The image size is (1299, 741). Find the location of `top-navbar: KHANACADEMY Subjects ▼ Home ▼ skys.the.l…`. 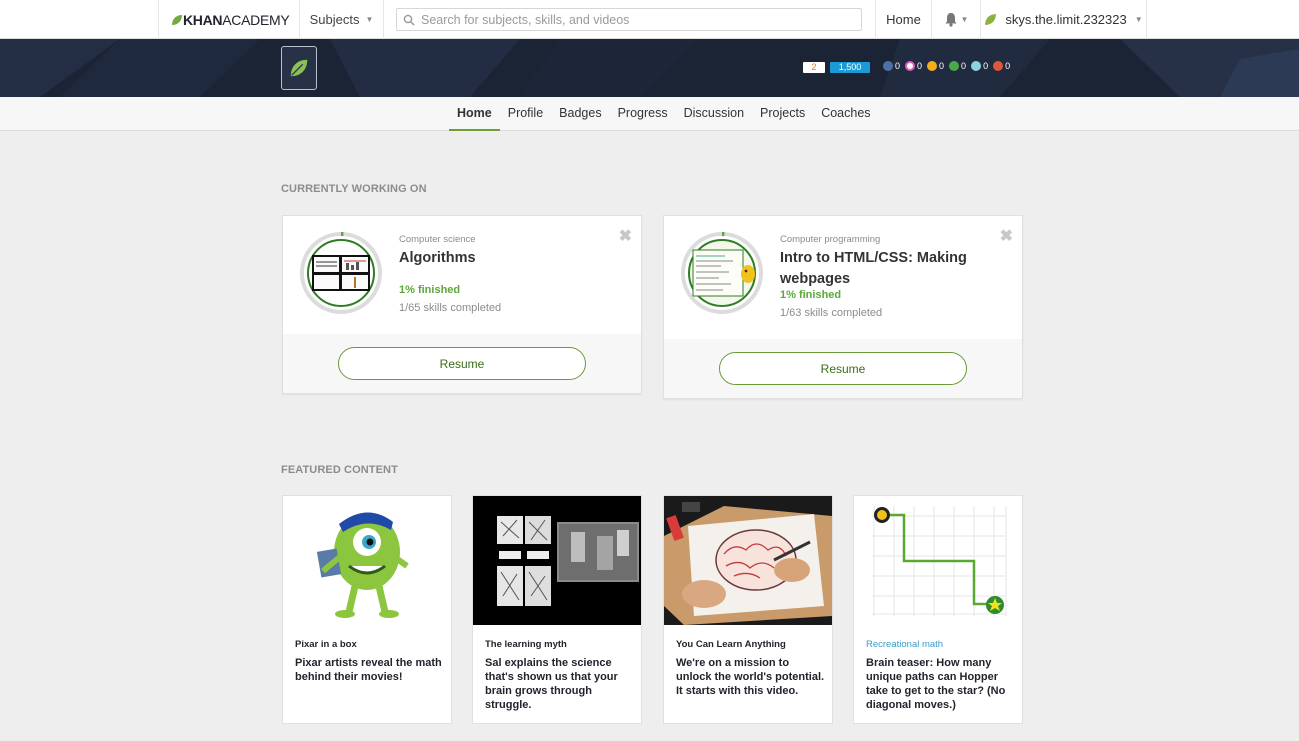

top-navbar: KHANACADEMY Subjects ▼ Home ▼ skys.the.l… is located at coordinates (649, 19).